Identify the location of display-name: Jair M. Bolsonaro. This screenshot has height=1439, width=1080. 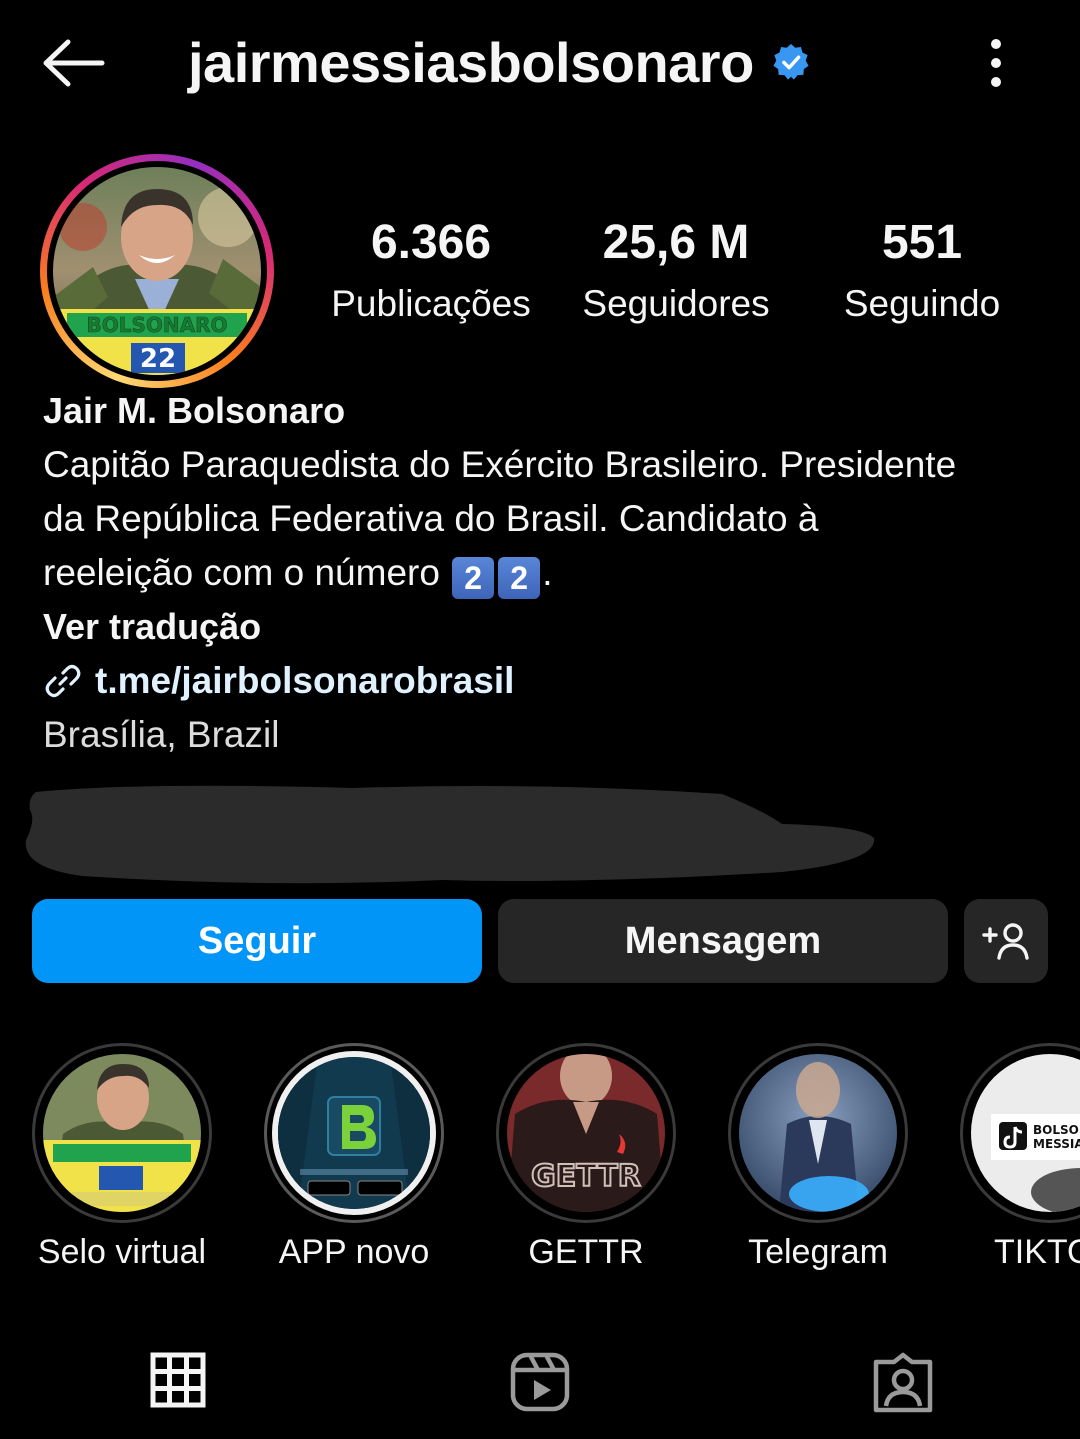
(194, 410).